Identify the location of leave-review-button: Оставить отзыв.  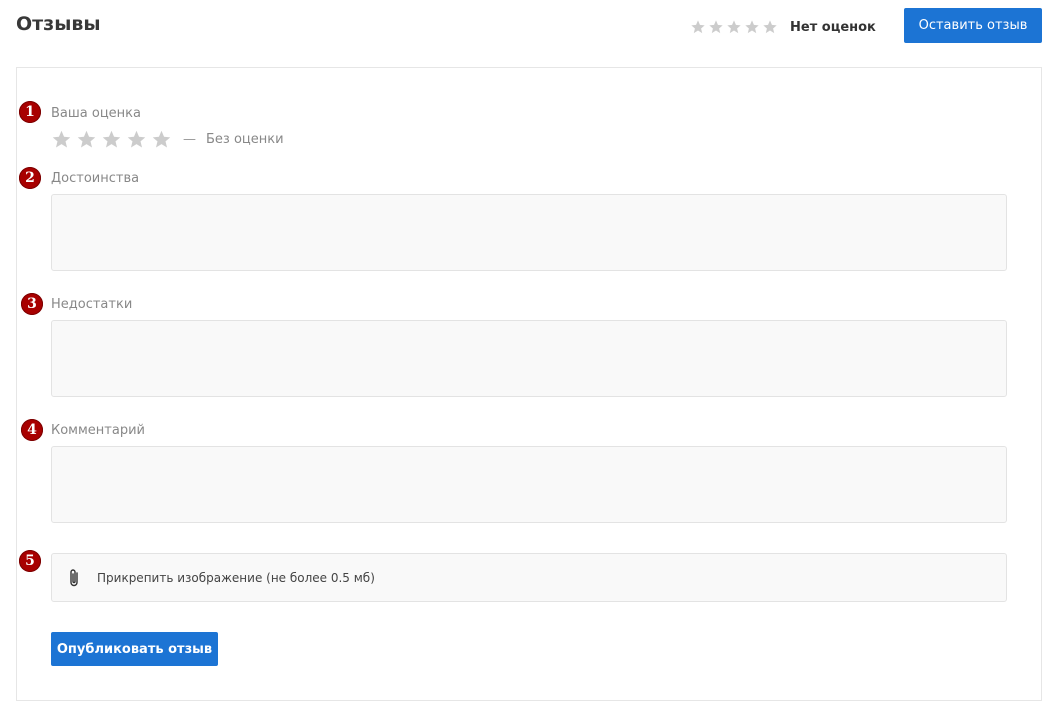
(973, 25).